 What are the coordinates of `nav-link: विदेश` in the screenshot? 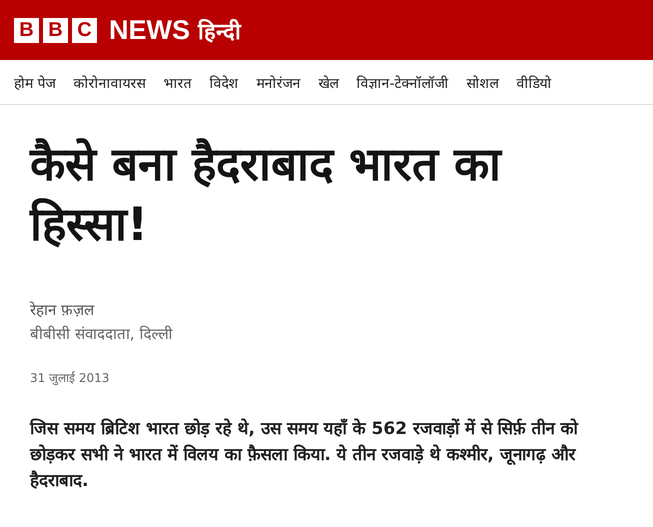 It's located at (223, 82).